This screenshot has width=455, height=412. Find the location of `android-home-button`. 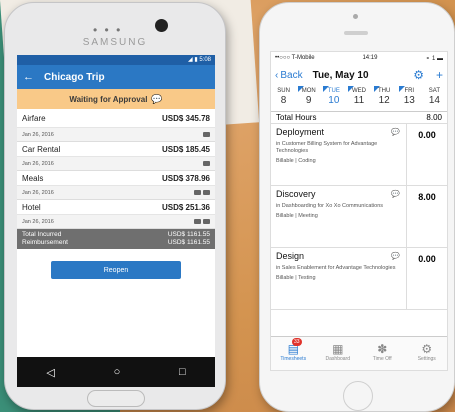

android-home-button is located at coordinates (116, 398).